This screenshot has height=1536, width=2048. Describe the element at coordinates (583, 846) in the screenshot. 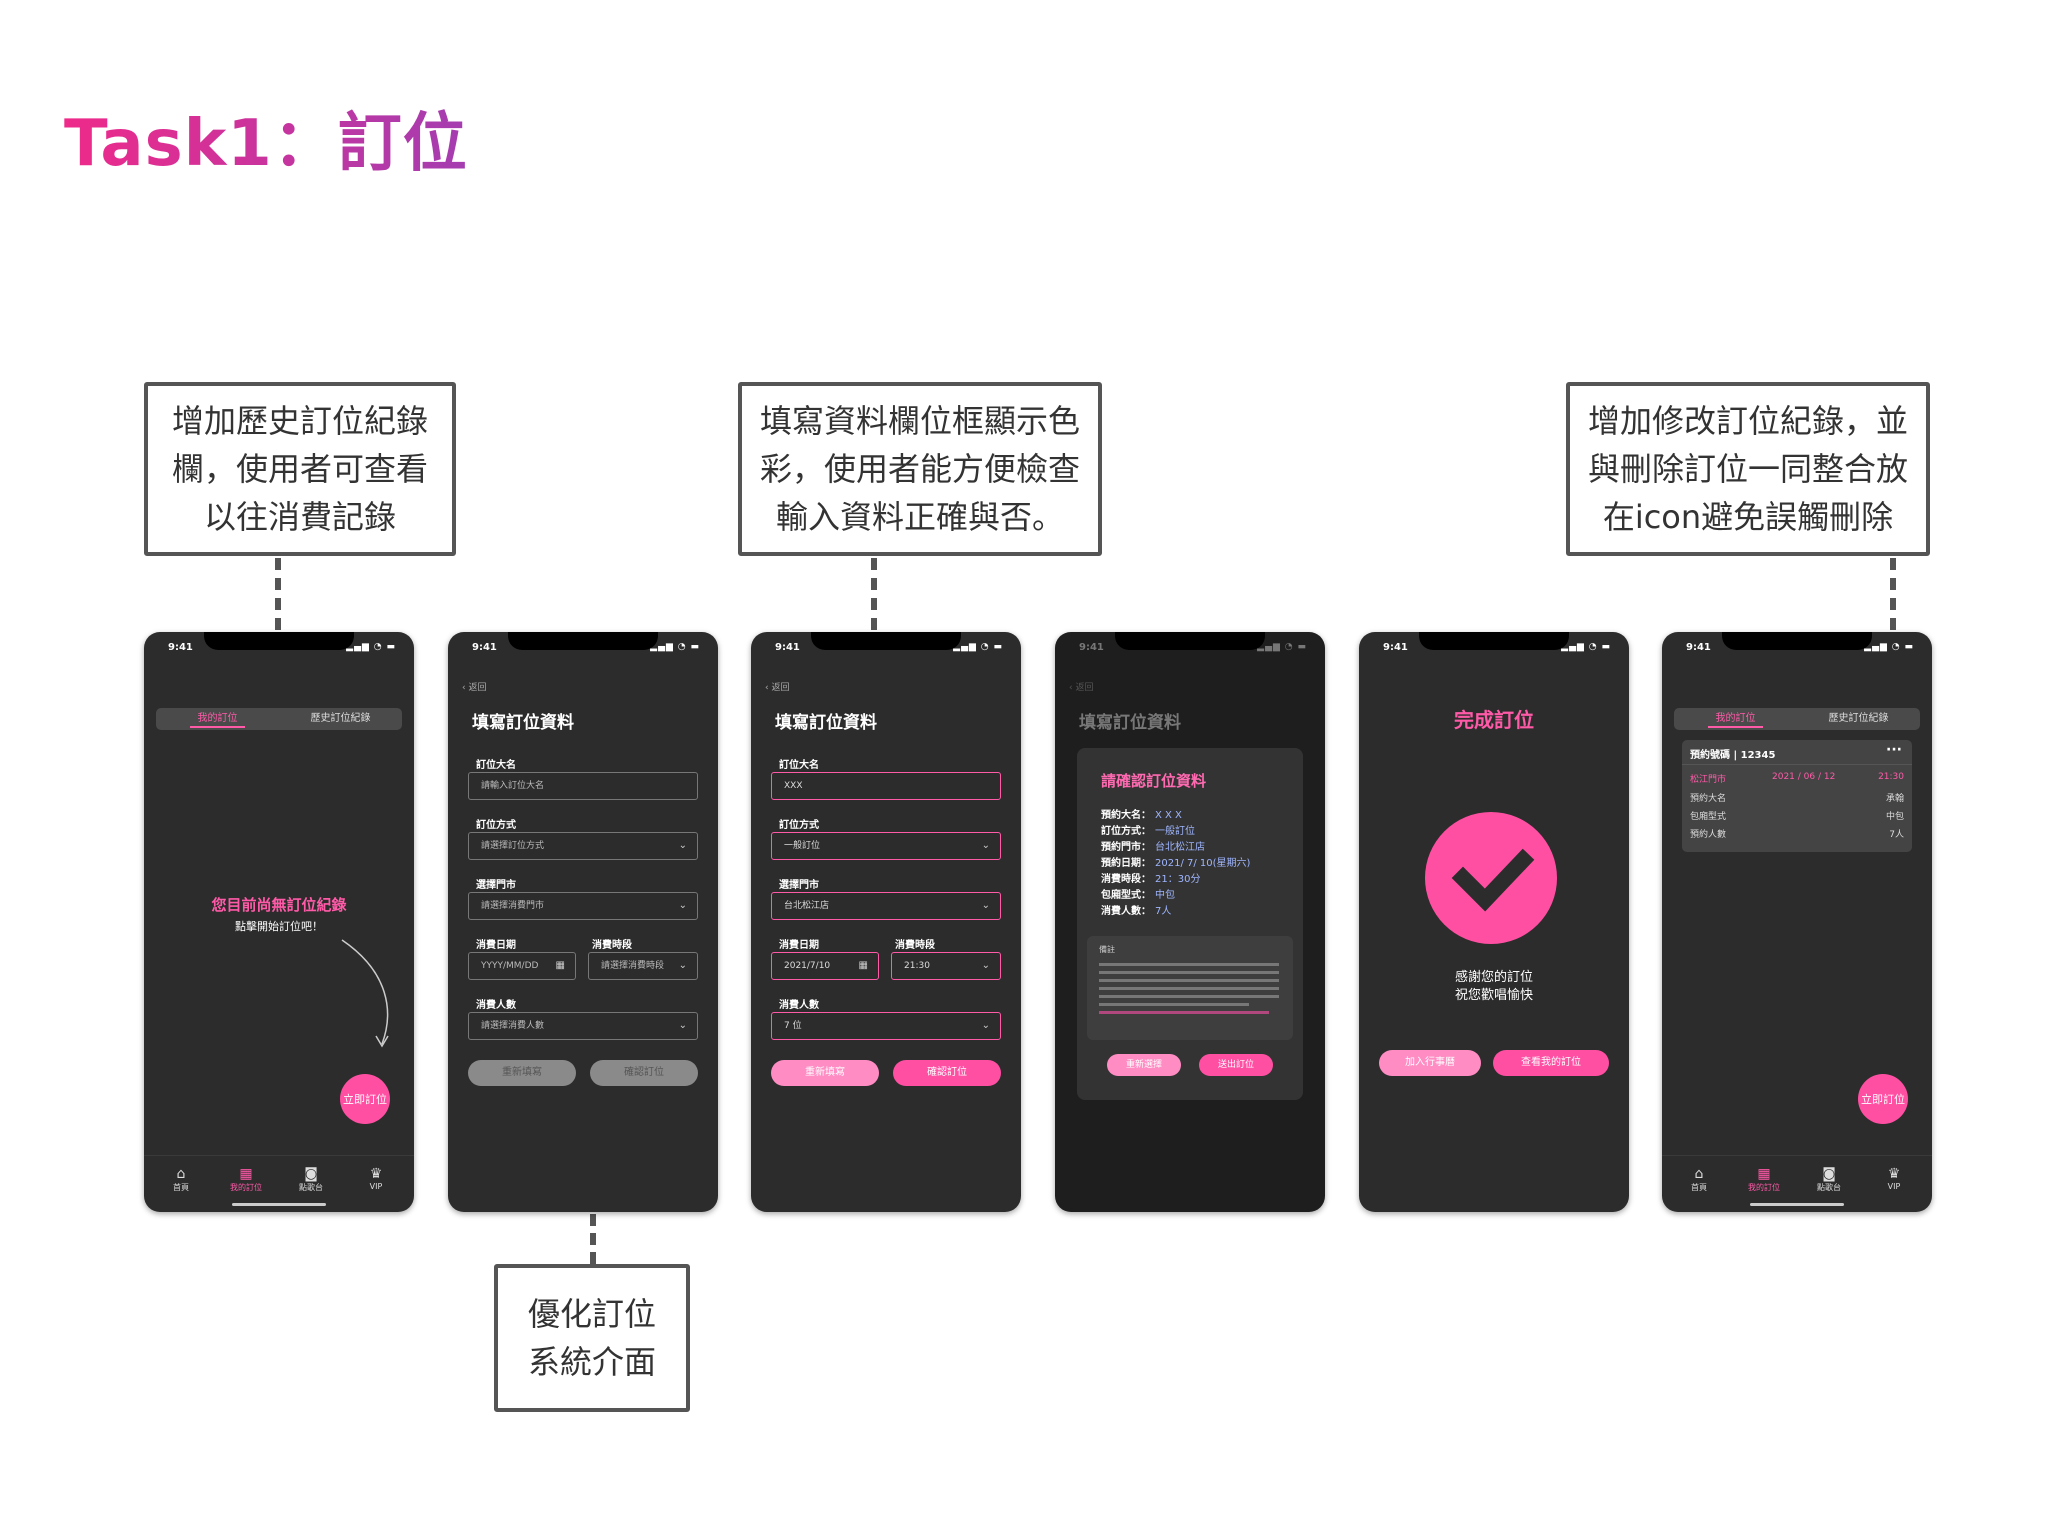

I see `method-select: 請選擇訂位方式 ⌄` at that location.